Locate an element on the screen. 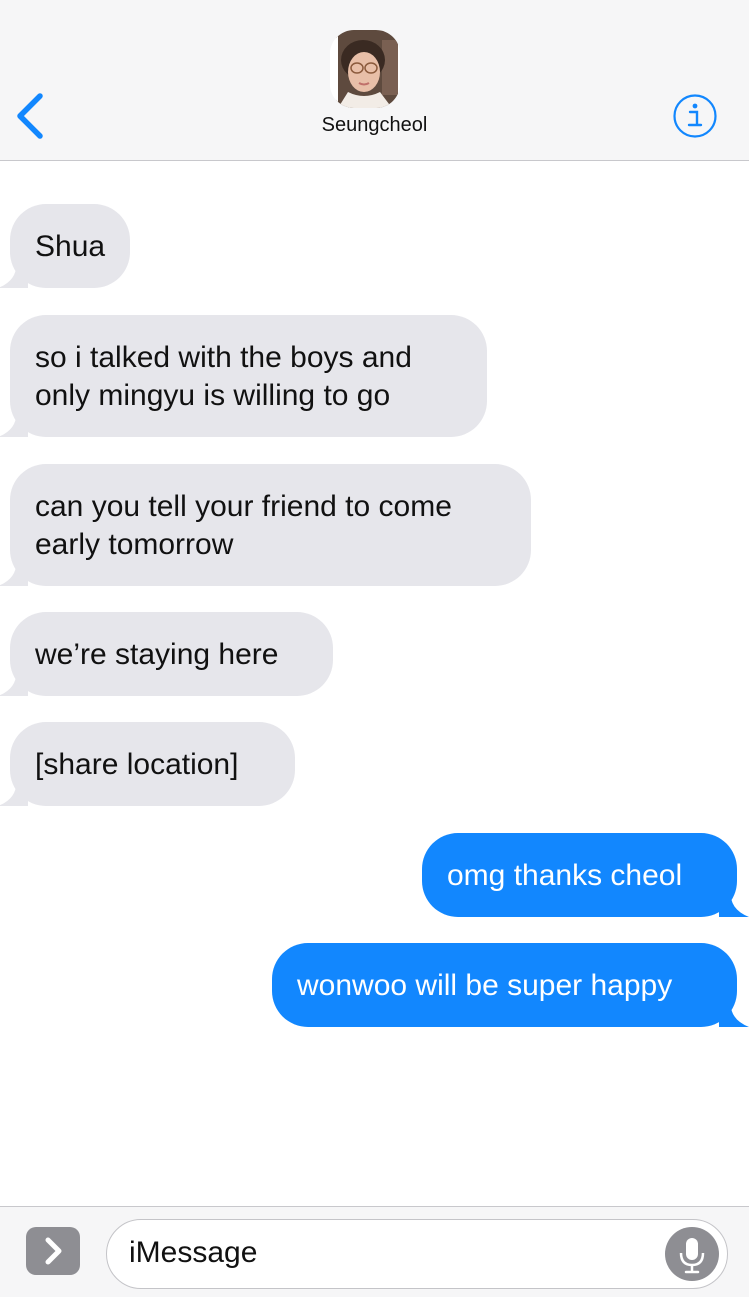  info-button is located at coordinates (695, 116).